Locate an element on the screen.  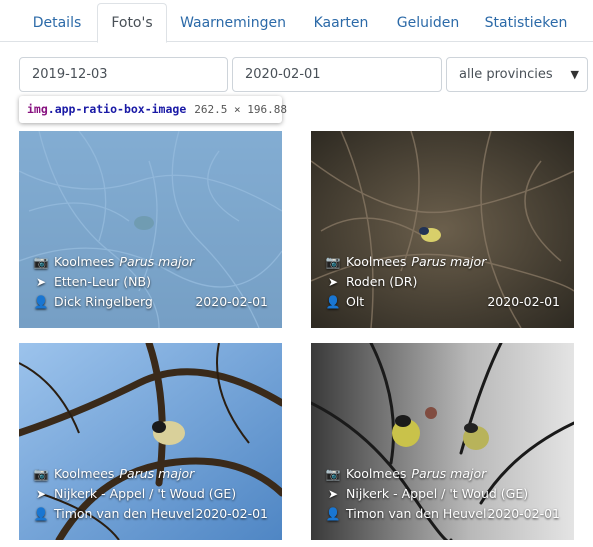
photo-location: Roden (DR) is located at coordinates (381, 282).